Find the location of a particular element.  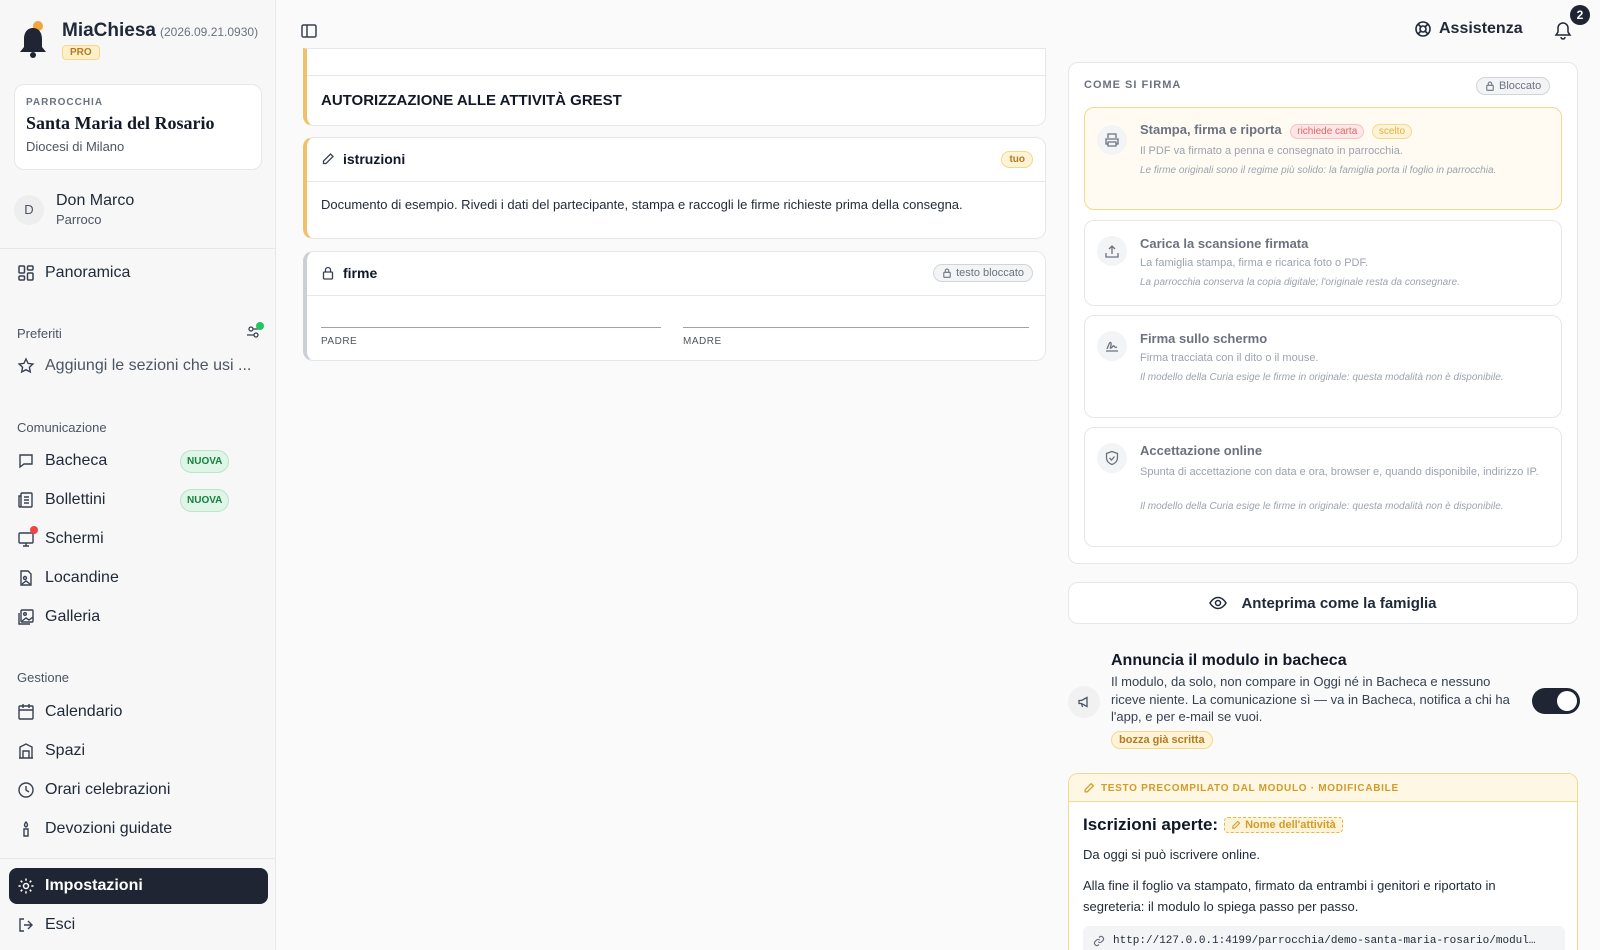

nav-item-overview: Panoramica is located at coordinates (139, 273).